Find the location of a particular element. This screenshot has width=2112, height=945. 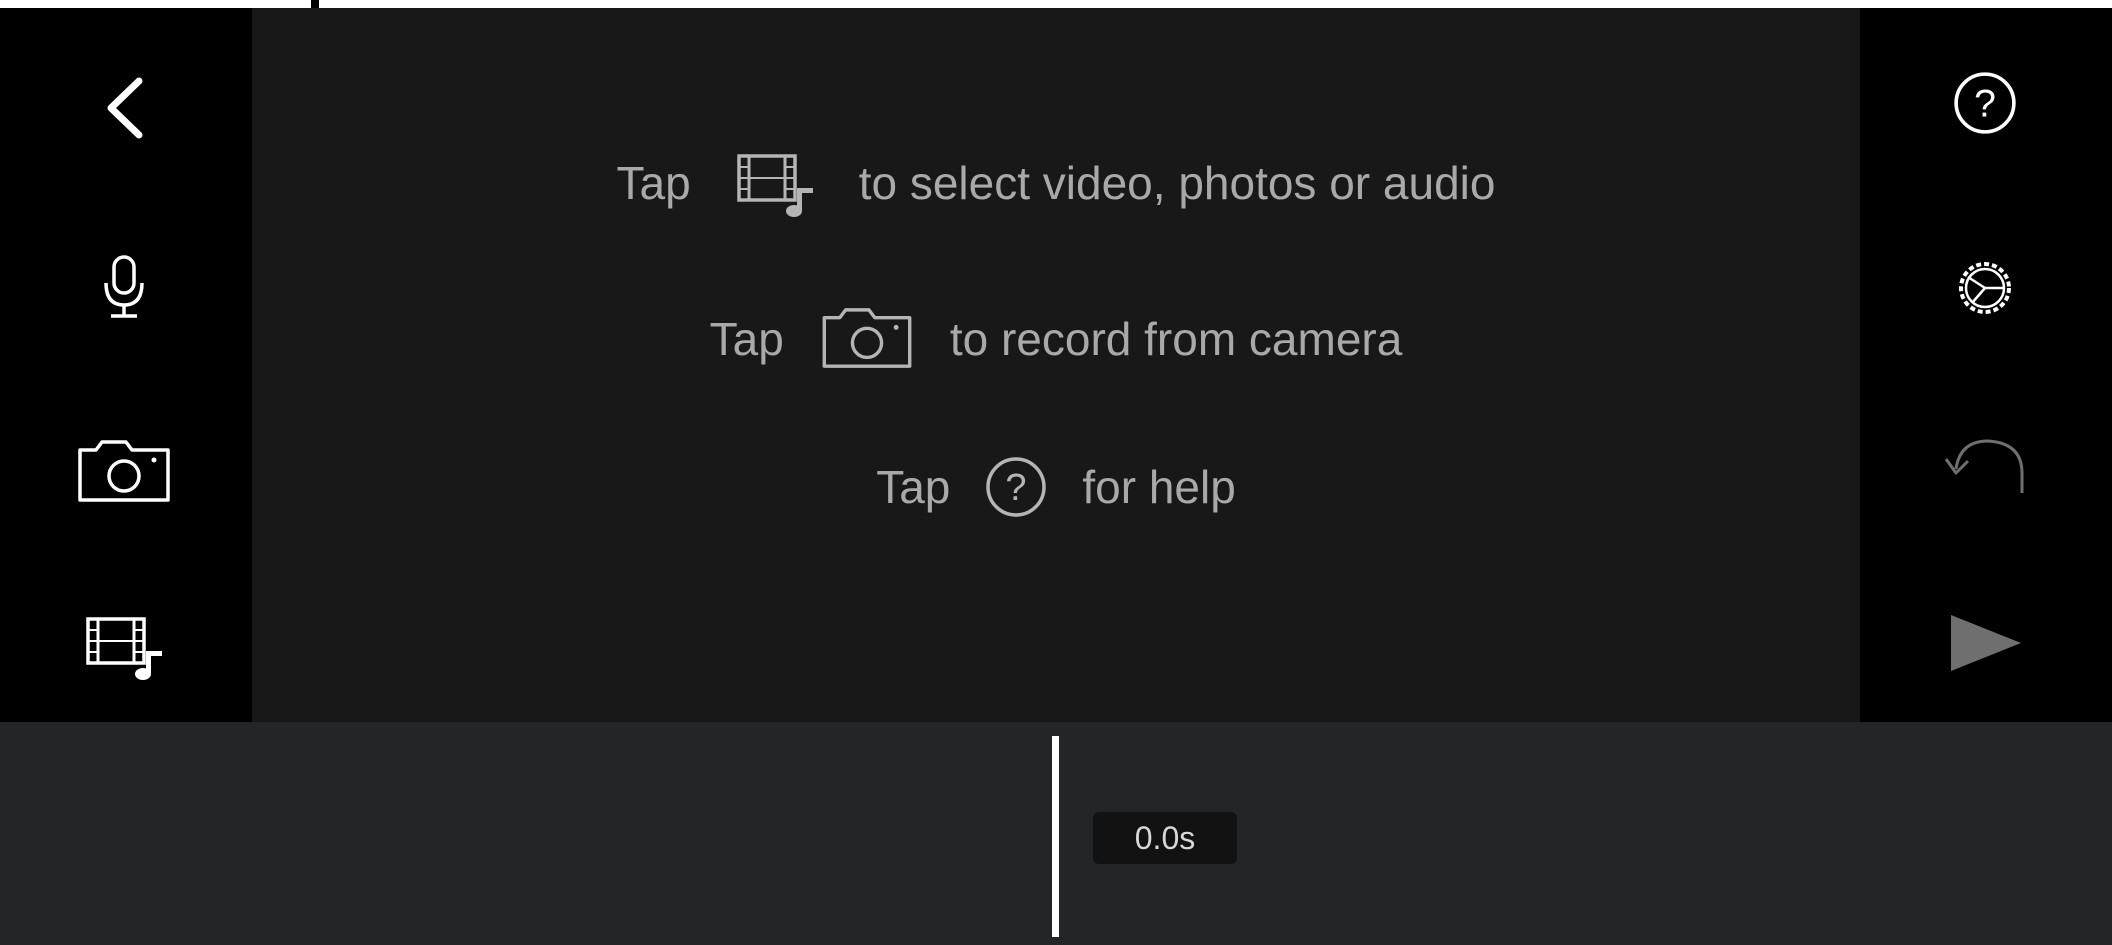

camera-button is located at coordinates (124, 472).